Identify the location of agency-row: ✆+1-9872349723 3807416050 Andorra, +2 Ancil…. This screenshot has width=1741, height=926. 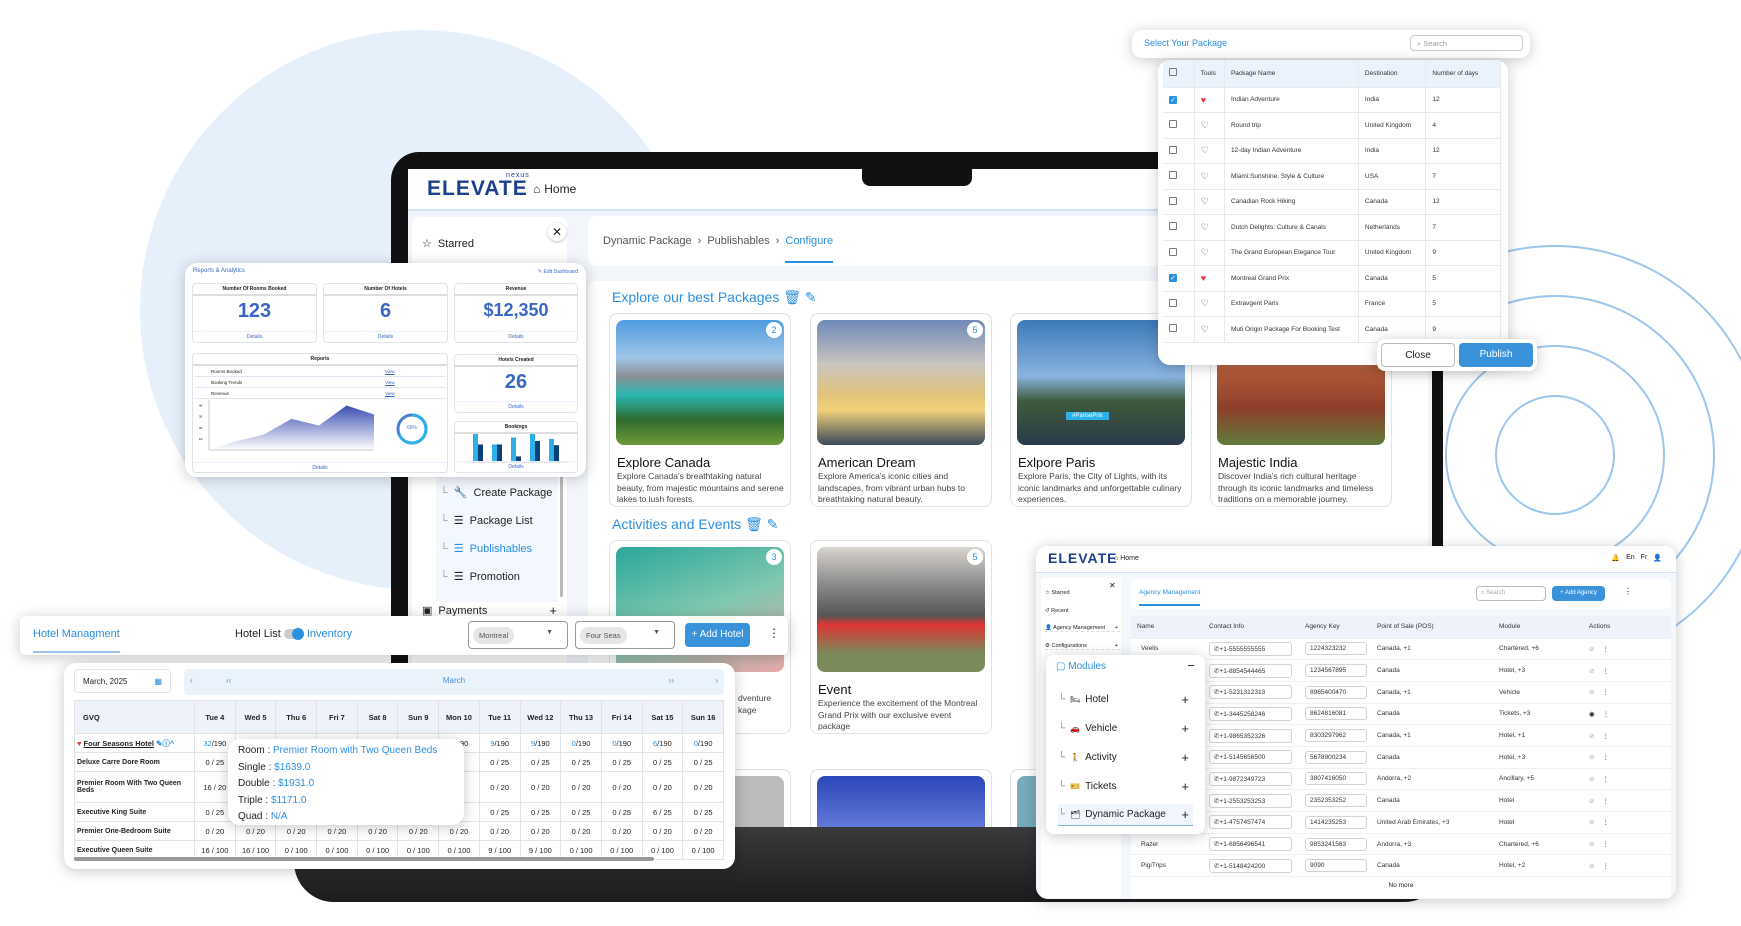
(1401, 779).